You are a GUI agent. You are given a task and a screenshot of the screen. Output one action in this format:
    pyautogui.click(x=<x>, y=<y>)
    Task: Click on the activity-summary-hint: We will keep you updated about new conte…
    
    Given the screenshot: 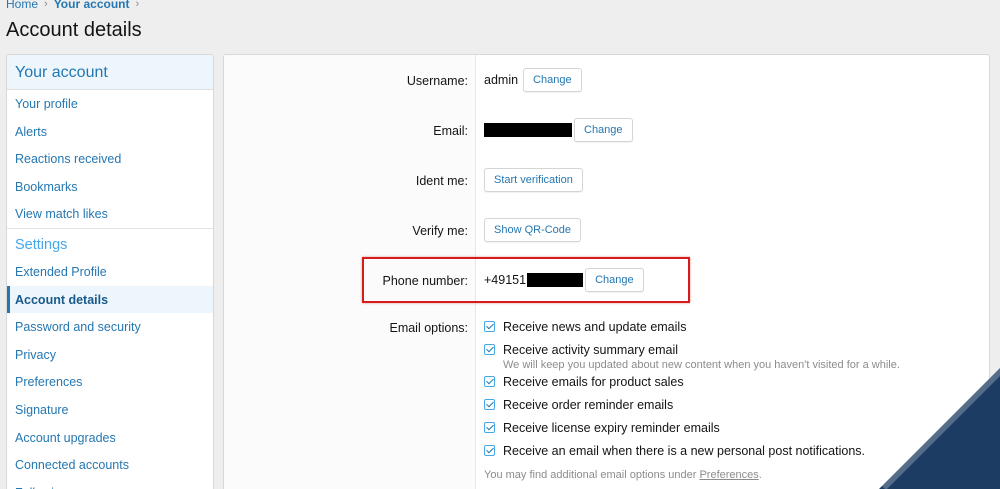 What is the action you would take?
    pyautogui.click(x=701, y=365)
    